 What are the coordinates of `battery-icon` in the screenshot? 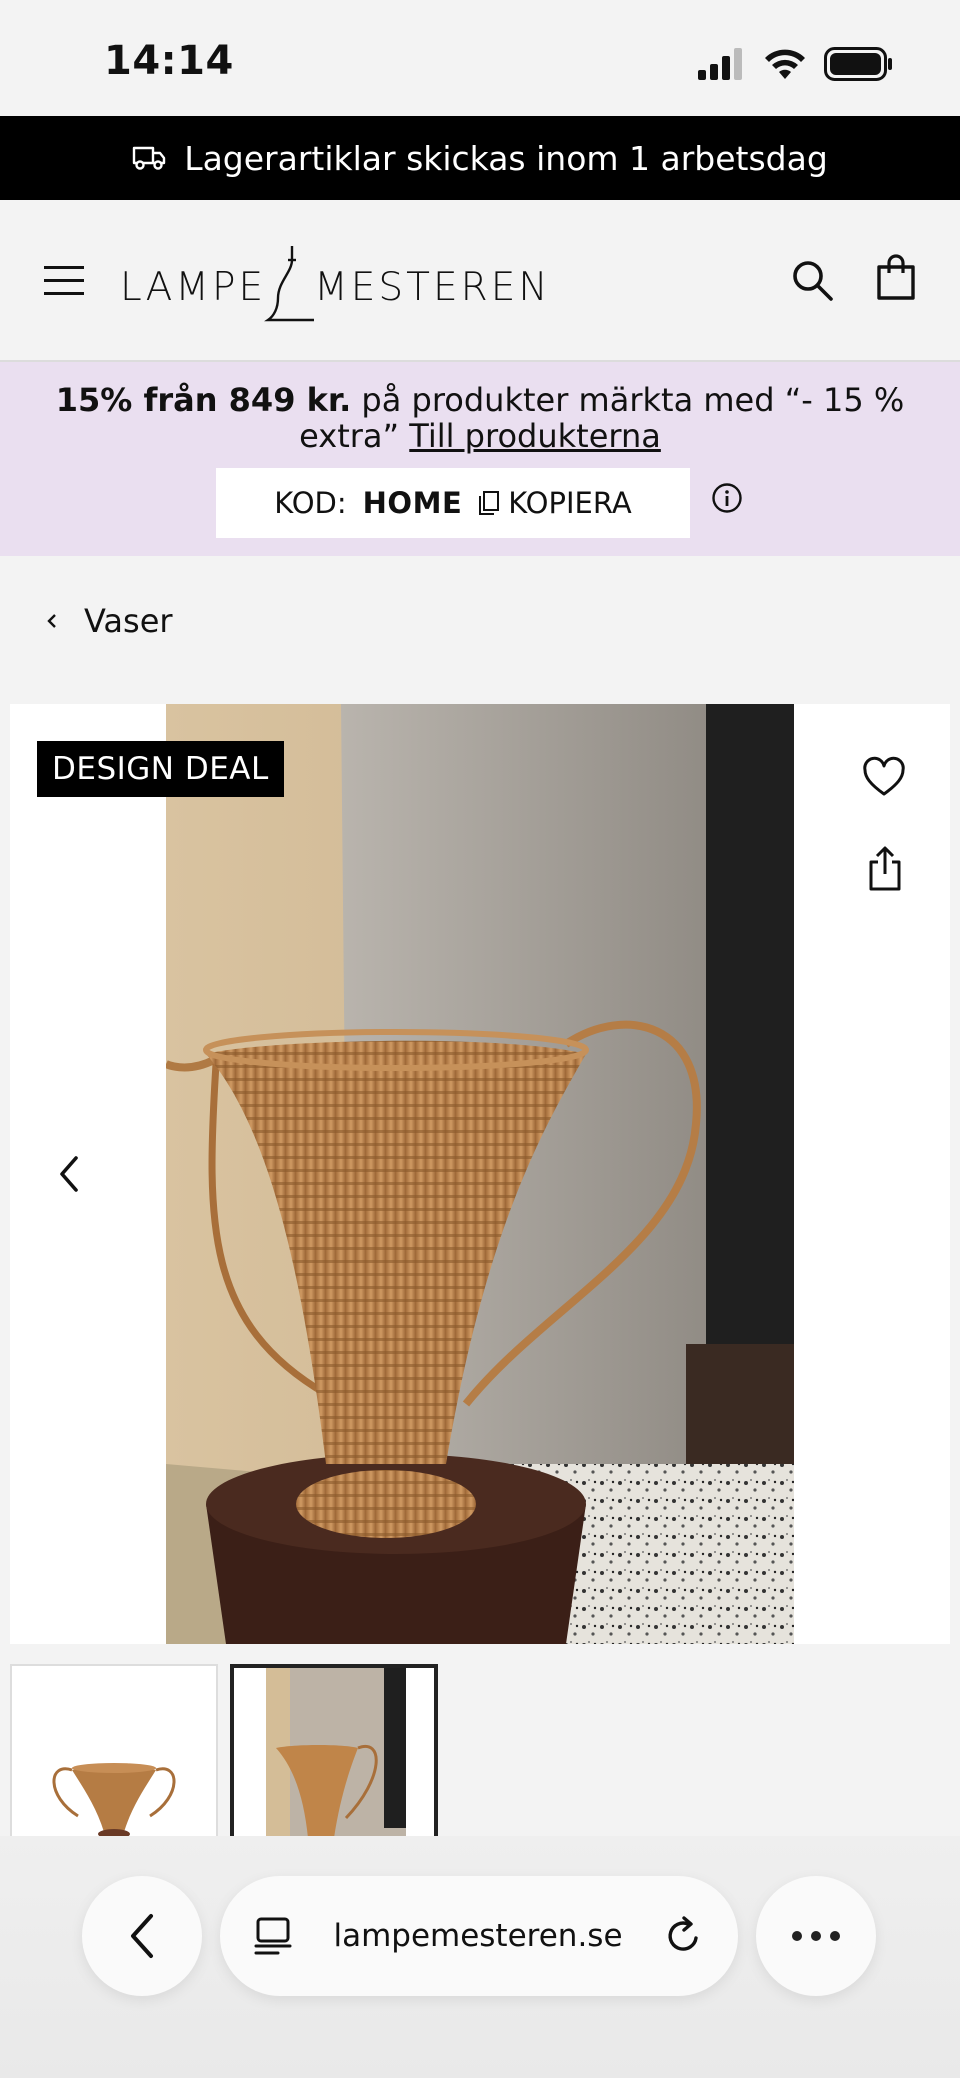 It's located at (858, 64).